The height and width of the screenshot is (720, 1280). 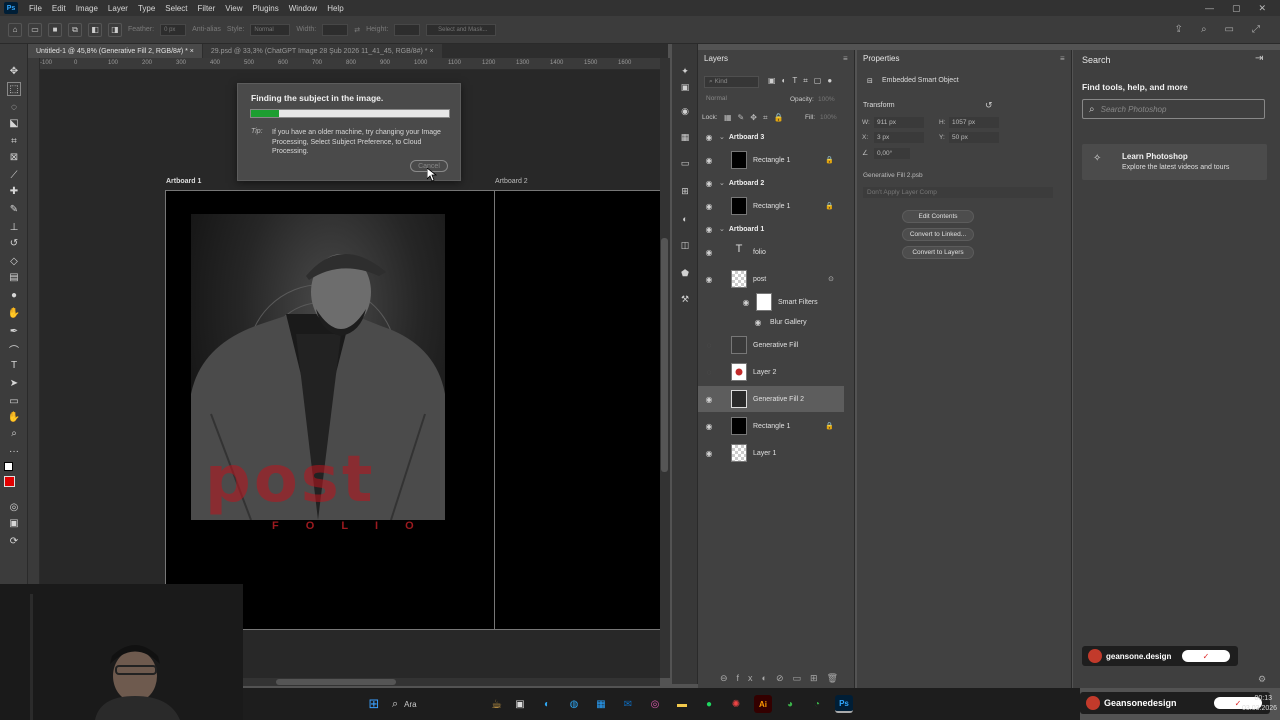 I want to click on file-explorer-icon: ▬, so click(x=682, y=704).